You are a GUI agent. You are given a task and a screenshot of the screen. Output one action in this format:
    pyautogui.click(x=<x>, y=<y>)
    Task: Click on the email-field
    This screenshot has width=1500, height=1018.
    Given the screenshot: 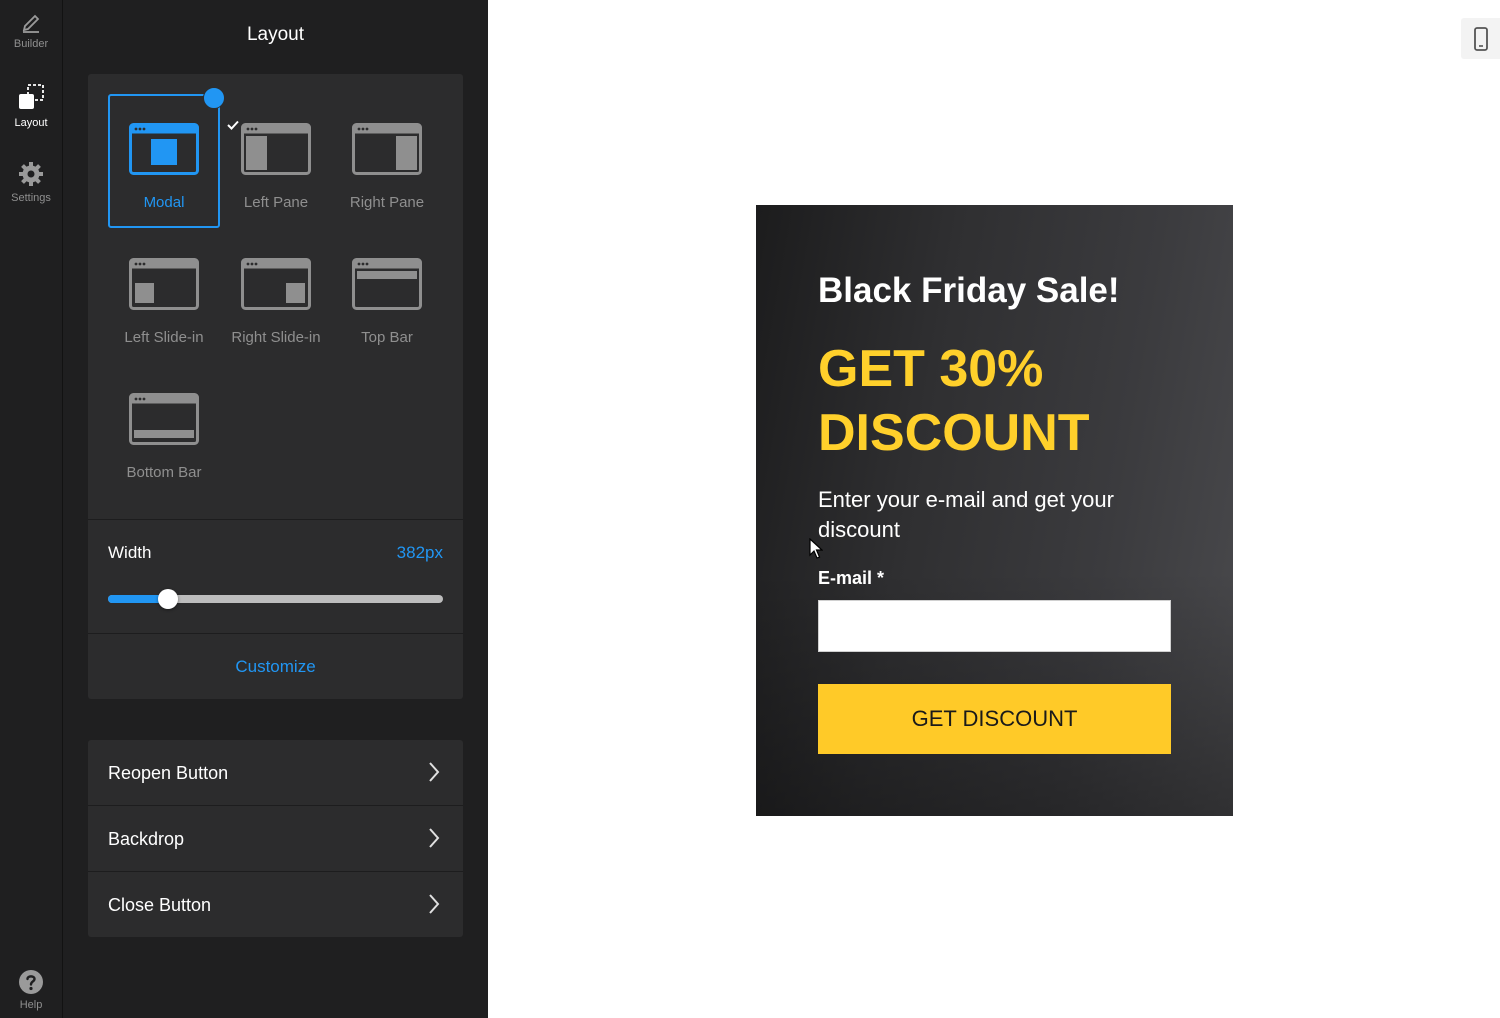 What is the action you would take?
    pyautogui.click(x=994, y=626)
    